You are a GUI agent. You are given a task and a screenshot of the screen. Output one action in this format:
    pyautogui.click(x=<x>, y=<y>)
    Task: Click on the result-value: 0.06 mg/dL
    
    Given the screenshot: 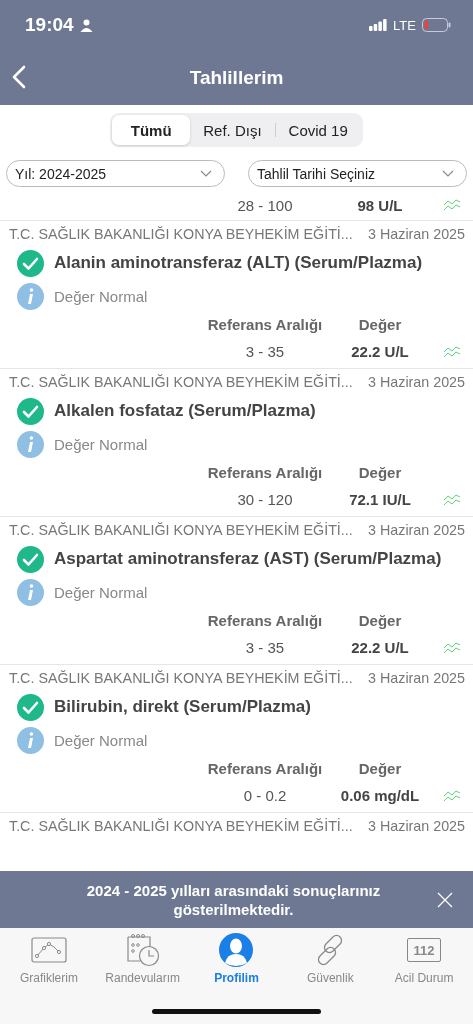 What is the action you would take?
    pyautogui.click(x=380, y=795)
    